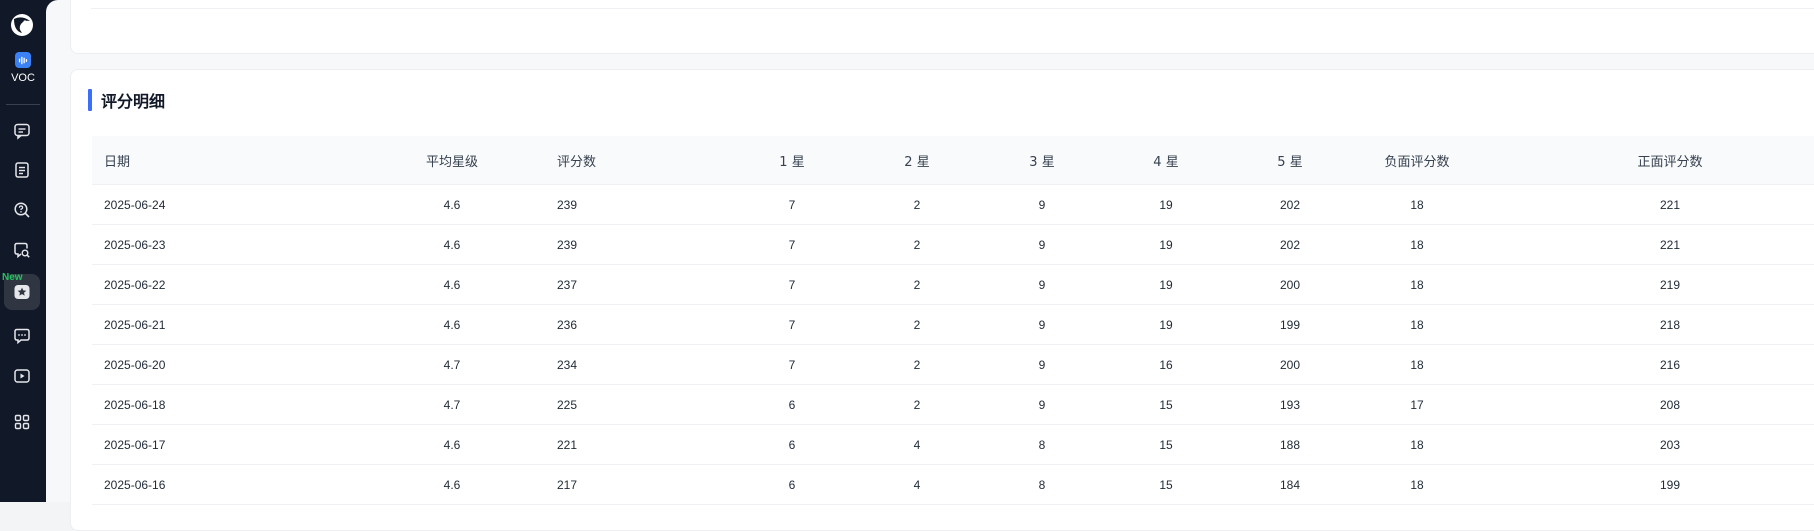 The image size is (1814, 531). I want to click on column-header-date: 日期, so click(204, 160).